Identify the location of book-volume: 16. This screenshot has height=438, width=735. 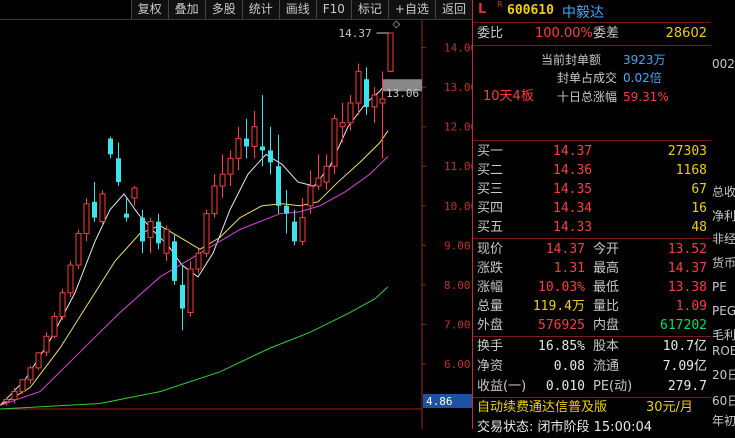
(699, 208).